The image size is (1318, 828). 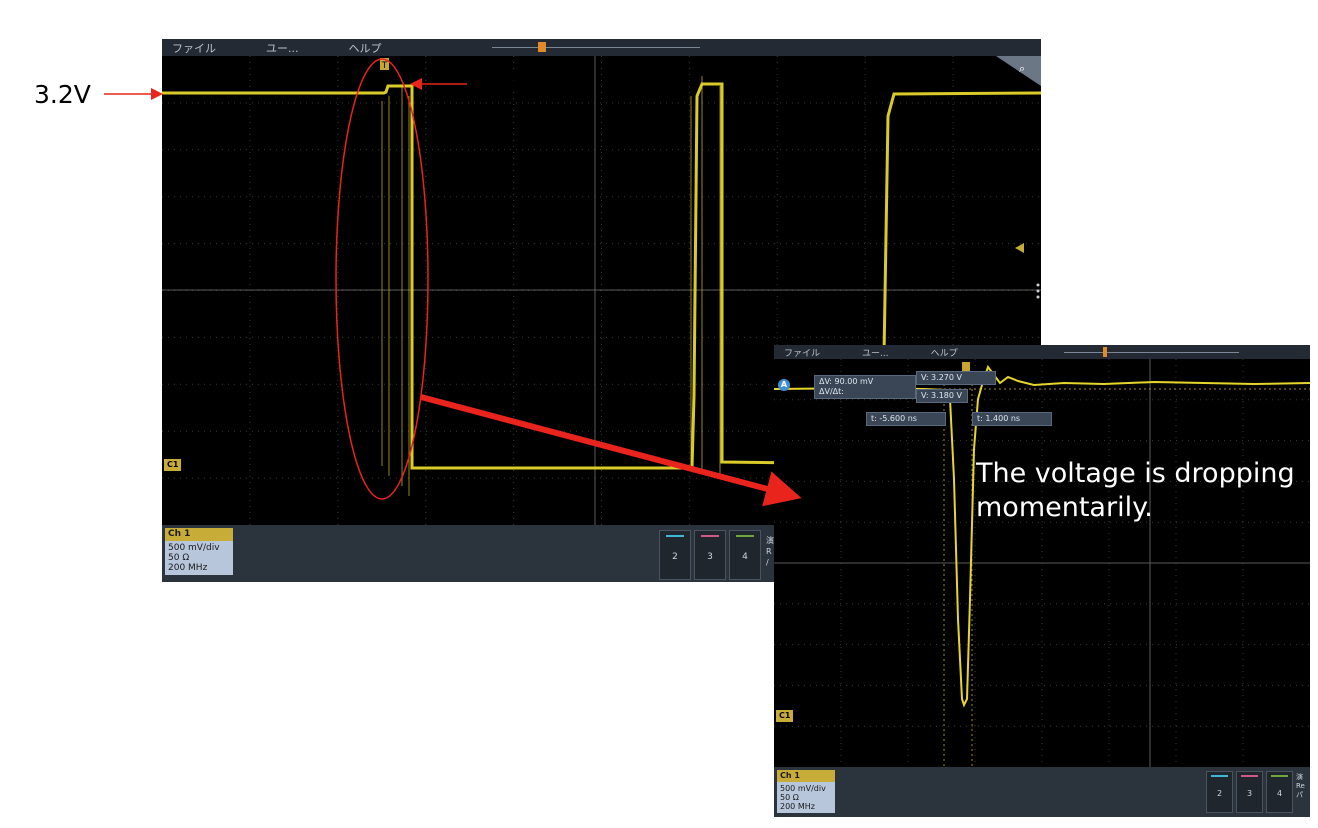 What do you see at coordinates (802, 352) in the screenshot?
I see `zoom-menu-file: ファイル` at bounding box center [802, 352].